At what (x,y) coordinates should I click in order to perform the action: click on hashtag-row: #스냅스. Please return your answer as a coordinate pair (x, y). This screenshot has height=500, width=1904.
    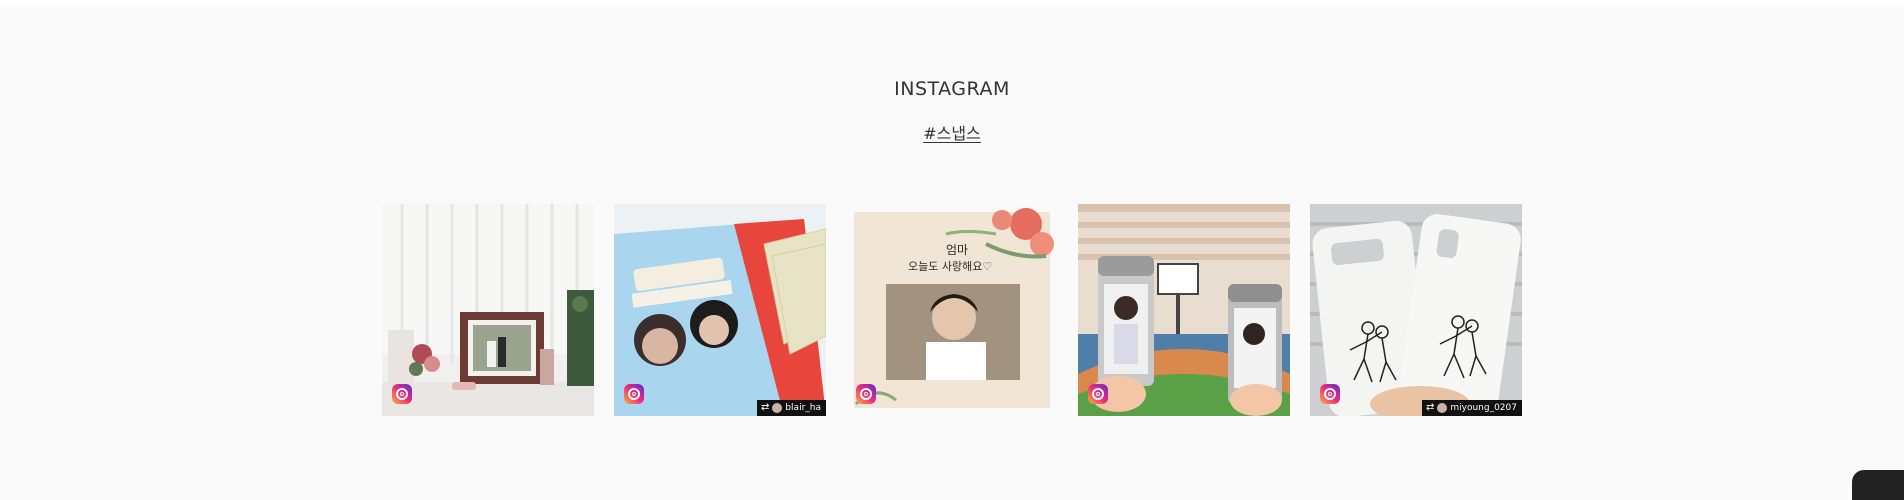
    Looking at the image, I should click on (952, 132).